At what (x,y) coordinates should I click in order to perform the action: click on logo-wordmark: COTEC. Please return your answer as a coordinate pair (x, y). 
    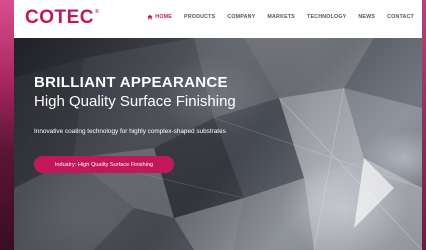
    Looking at the image, I should click on (59, 17).